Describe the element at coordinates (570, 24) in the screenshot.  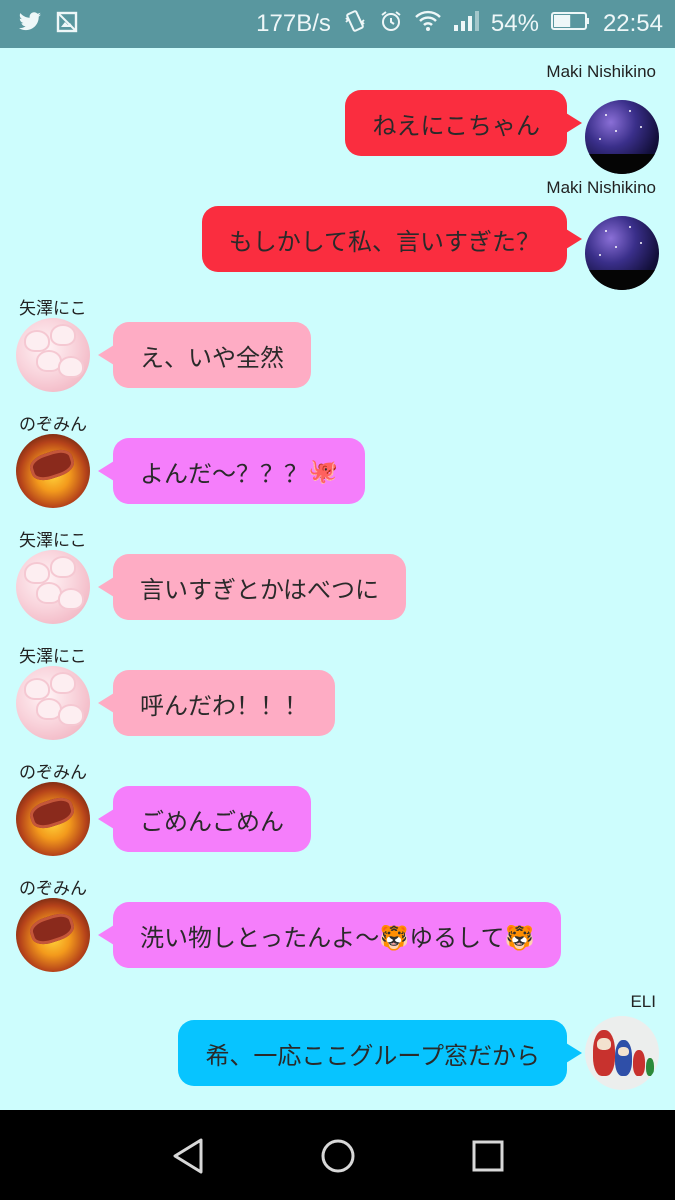
I see `battery-icon` at that location.